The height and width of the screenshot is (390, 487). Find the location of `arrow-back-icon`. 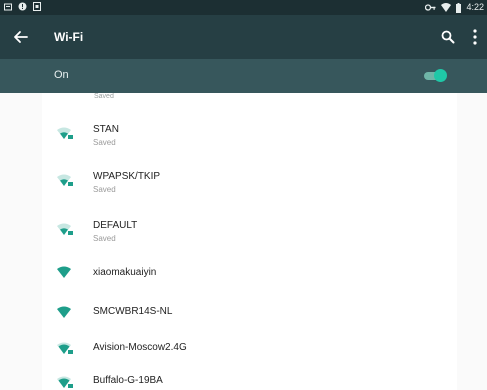

arrow-back-icon is located at coordinates (21, 37).